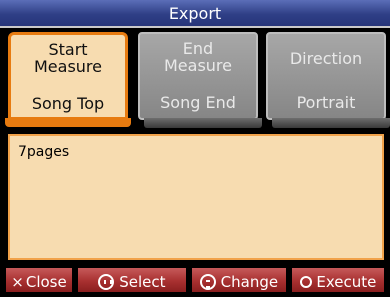  Describe the element at coordinates (198, 102) in the screenshot. I see `tab-value: Song End` at that location.